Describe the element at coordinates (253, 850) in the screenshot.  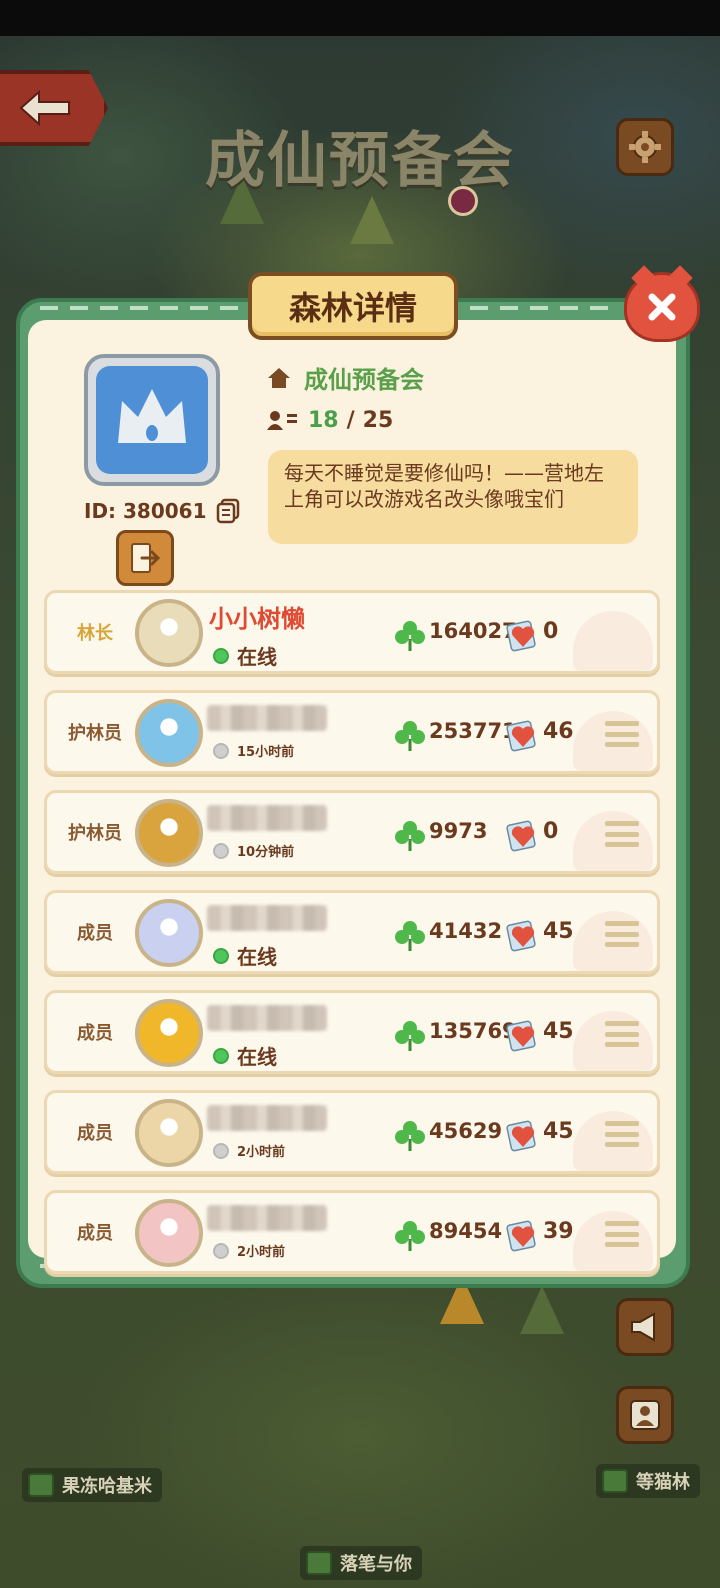
I see `member-status: 10分钟前` at that location.